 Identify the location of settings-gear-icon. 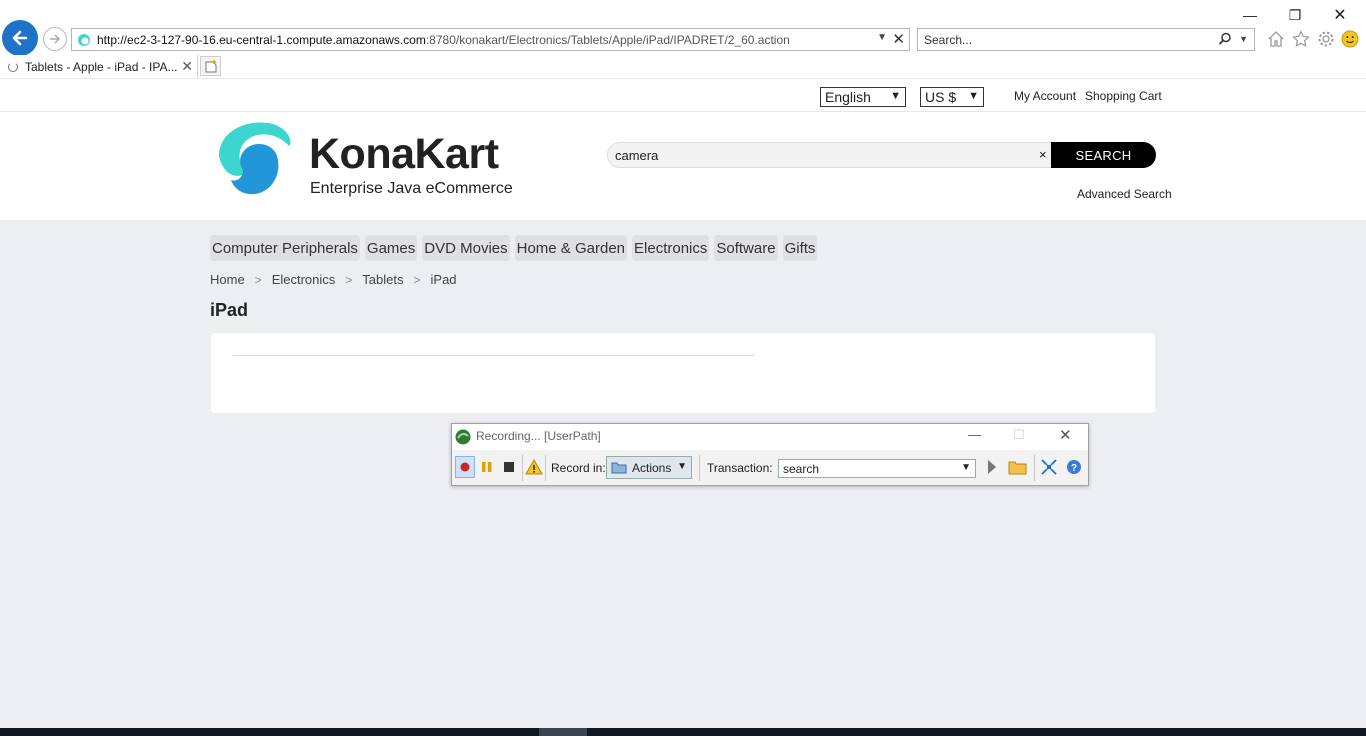
(1326, 39).